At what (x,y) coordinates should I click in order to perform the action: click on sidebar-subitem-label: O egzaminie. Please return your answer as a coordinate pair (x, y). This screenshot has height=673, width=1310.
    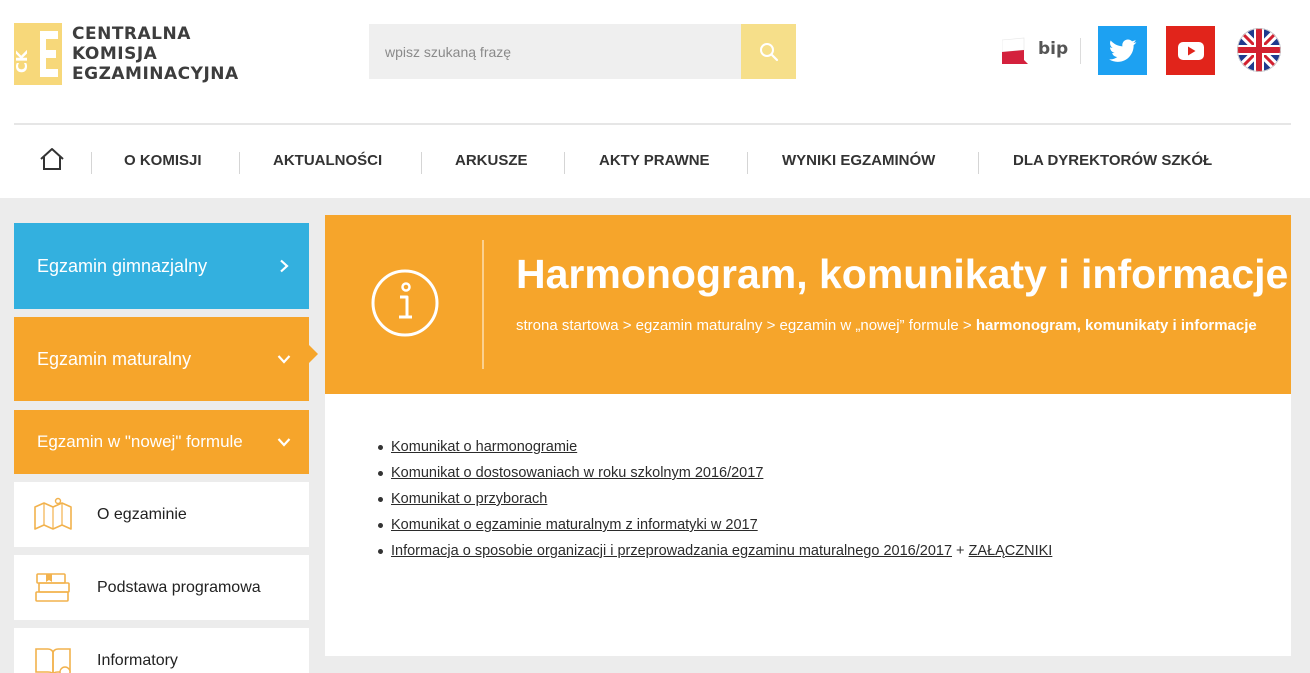
    Looking at the image, I should click on (142, 514).